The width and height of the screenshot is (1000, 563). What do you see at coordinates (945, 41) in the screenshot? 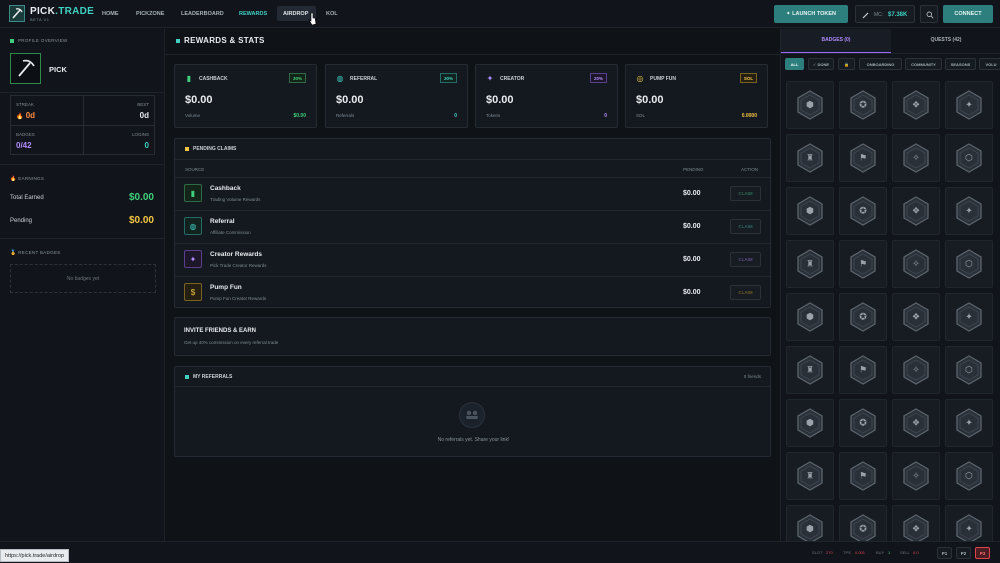
I see `tab-quests: QUESTS (42)` at bounding box center [945, 41].